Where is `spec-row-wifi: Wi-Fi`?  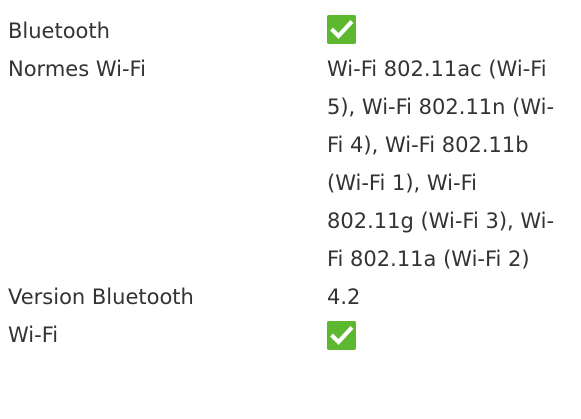
spec-row-wifi: Wi-Fi is located at coordinates (294, 335).